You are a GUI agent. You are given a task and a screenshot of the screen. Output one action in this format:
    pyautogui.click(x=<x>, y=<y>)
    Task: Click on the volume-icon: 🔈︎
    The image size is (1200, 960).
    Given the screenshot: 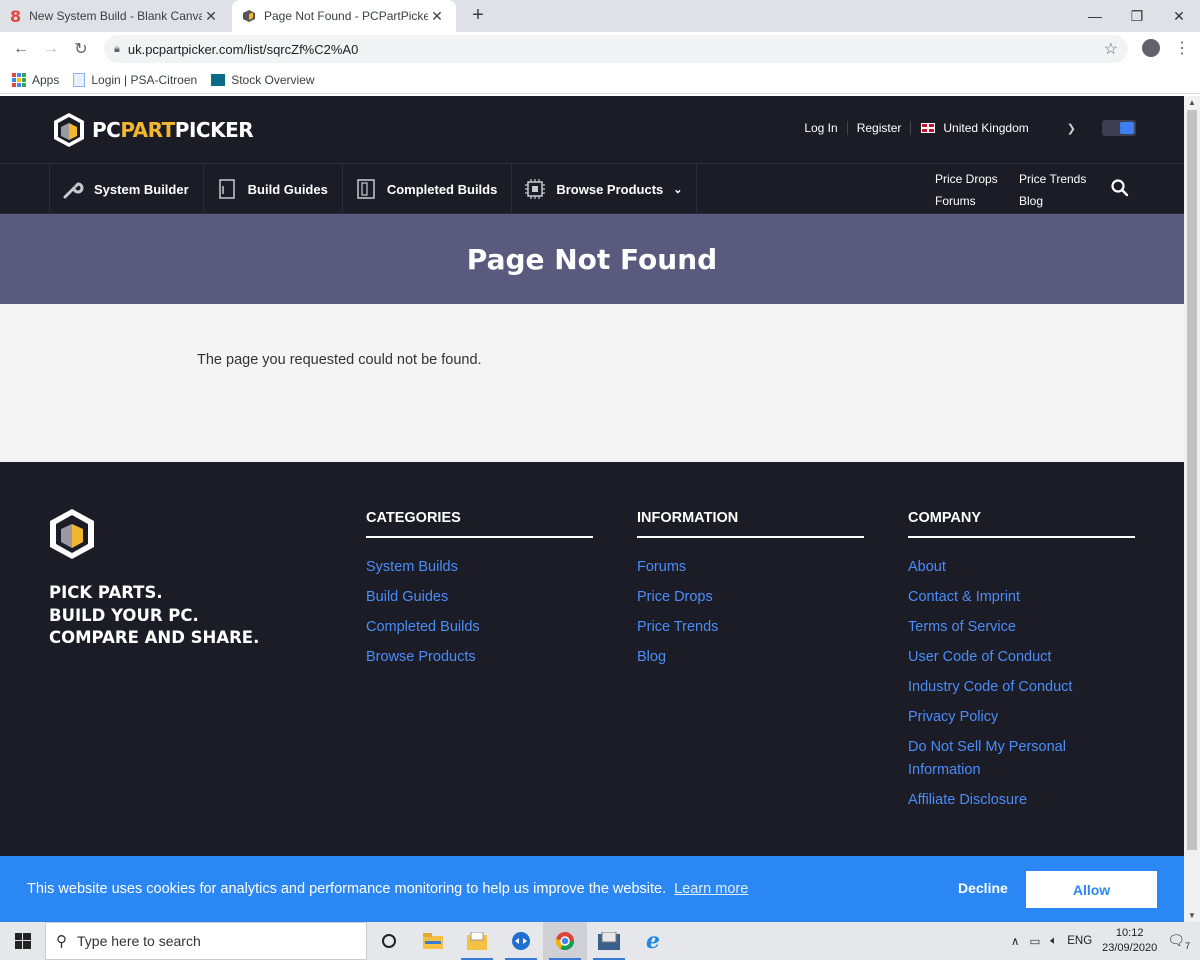 What is the action you would take?
    pyautogui.click(x=1053, y=941)
    